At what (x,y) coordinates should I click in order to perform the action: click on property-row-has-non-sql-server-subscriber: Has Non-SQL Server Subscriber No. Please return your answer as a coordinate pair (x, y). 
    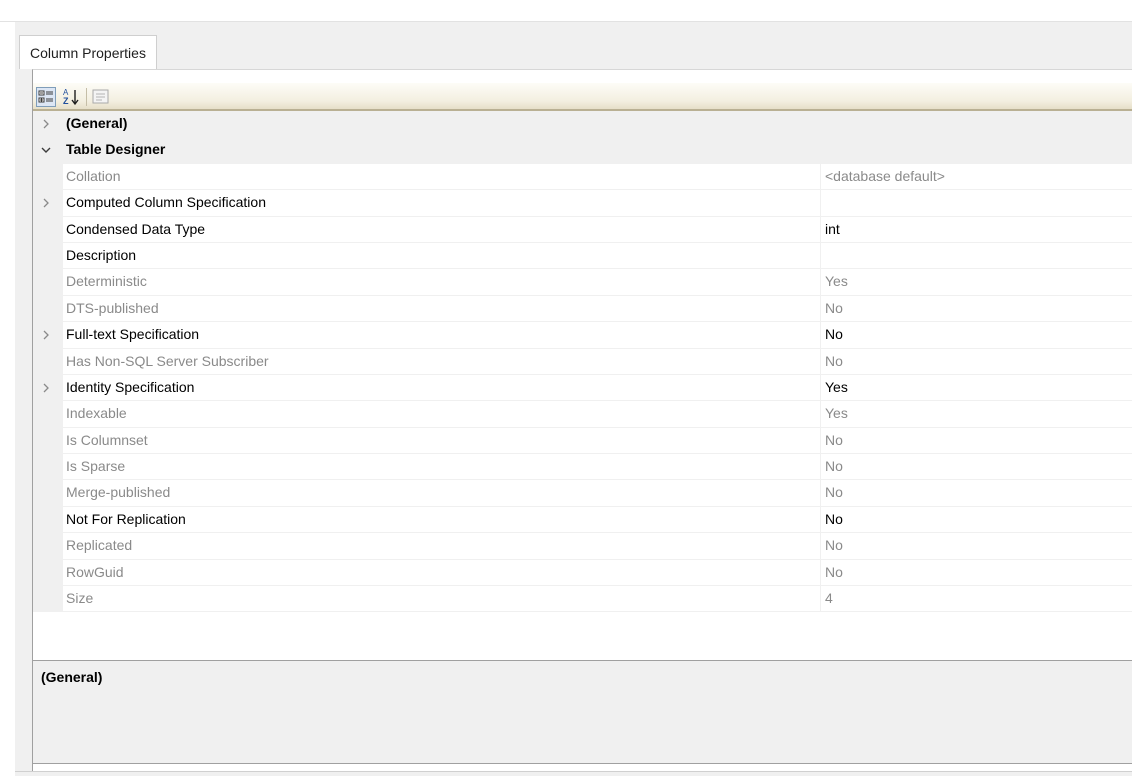
    Looking at the image, I should click on (582, 361).